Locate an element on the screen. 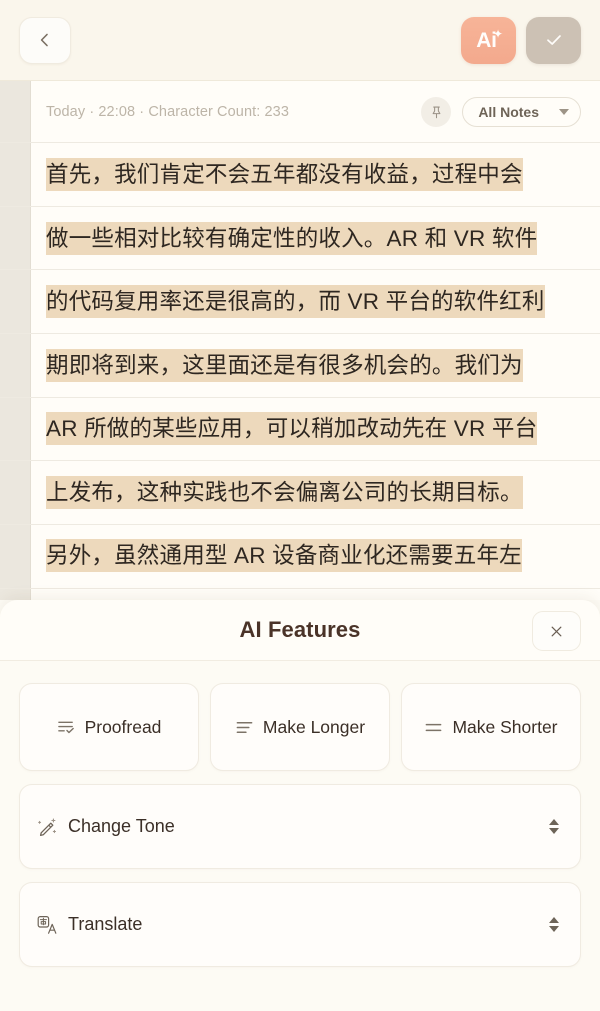 This screenshot has height=1011, width=600. top-toolbar: Ai ✦ is located at coordinates (300, 40).